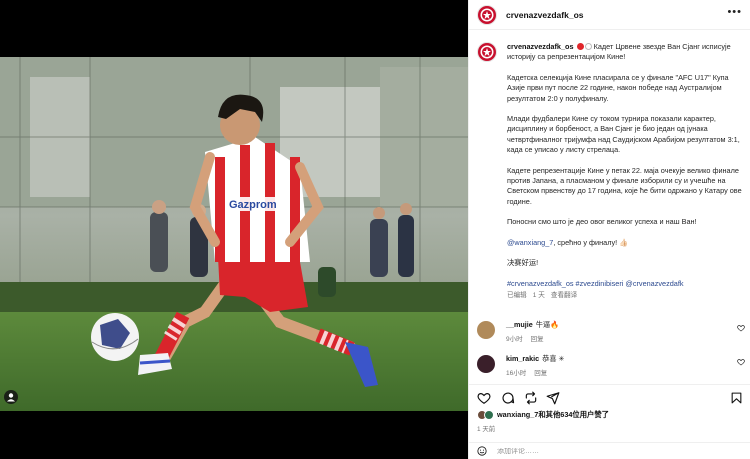 The image size is (750, 459). What do you see at coordinates (553, 415) in the screenshot?
I see `likes-text: wanxiang_7和其他634位用户赞了` at bounding box center [553, 415].